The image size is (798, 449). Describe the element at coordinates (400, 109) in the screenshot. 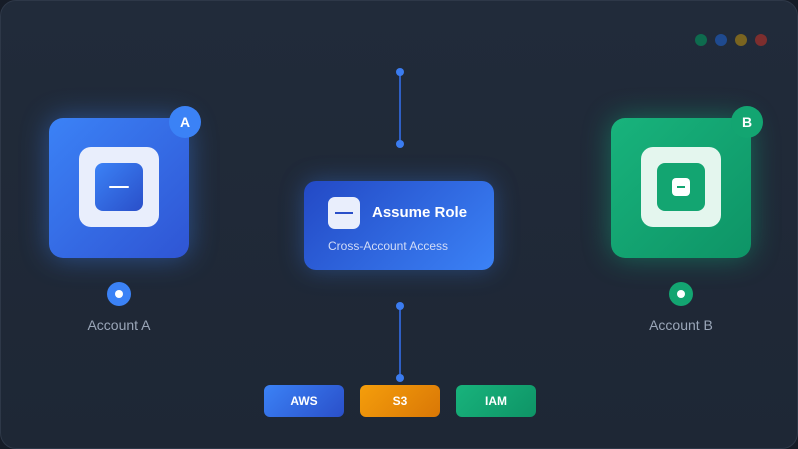

I see `top-connector-line` at that location.